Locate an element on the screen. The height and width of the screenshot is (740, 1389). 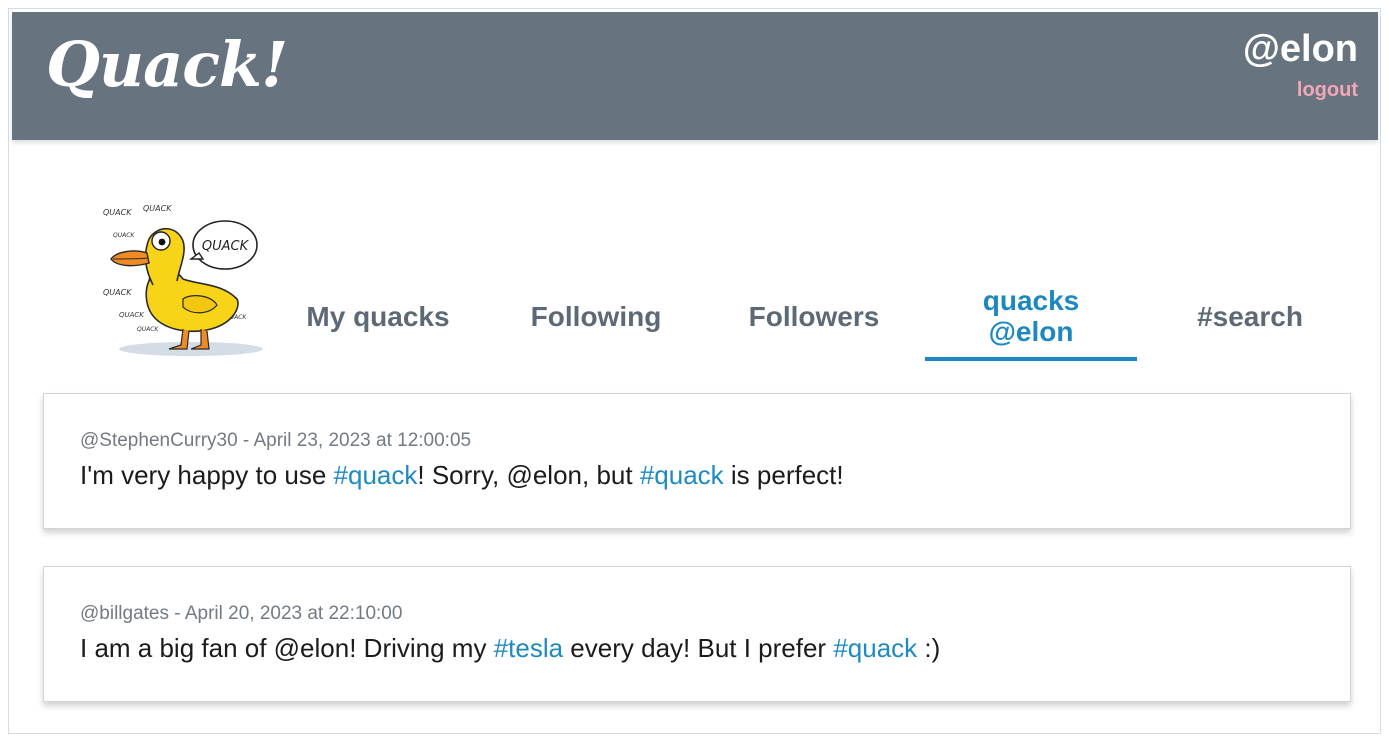
quack-text: I'm very happy to use is located at coordinates (207, 475).